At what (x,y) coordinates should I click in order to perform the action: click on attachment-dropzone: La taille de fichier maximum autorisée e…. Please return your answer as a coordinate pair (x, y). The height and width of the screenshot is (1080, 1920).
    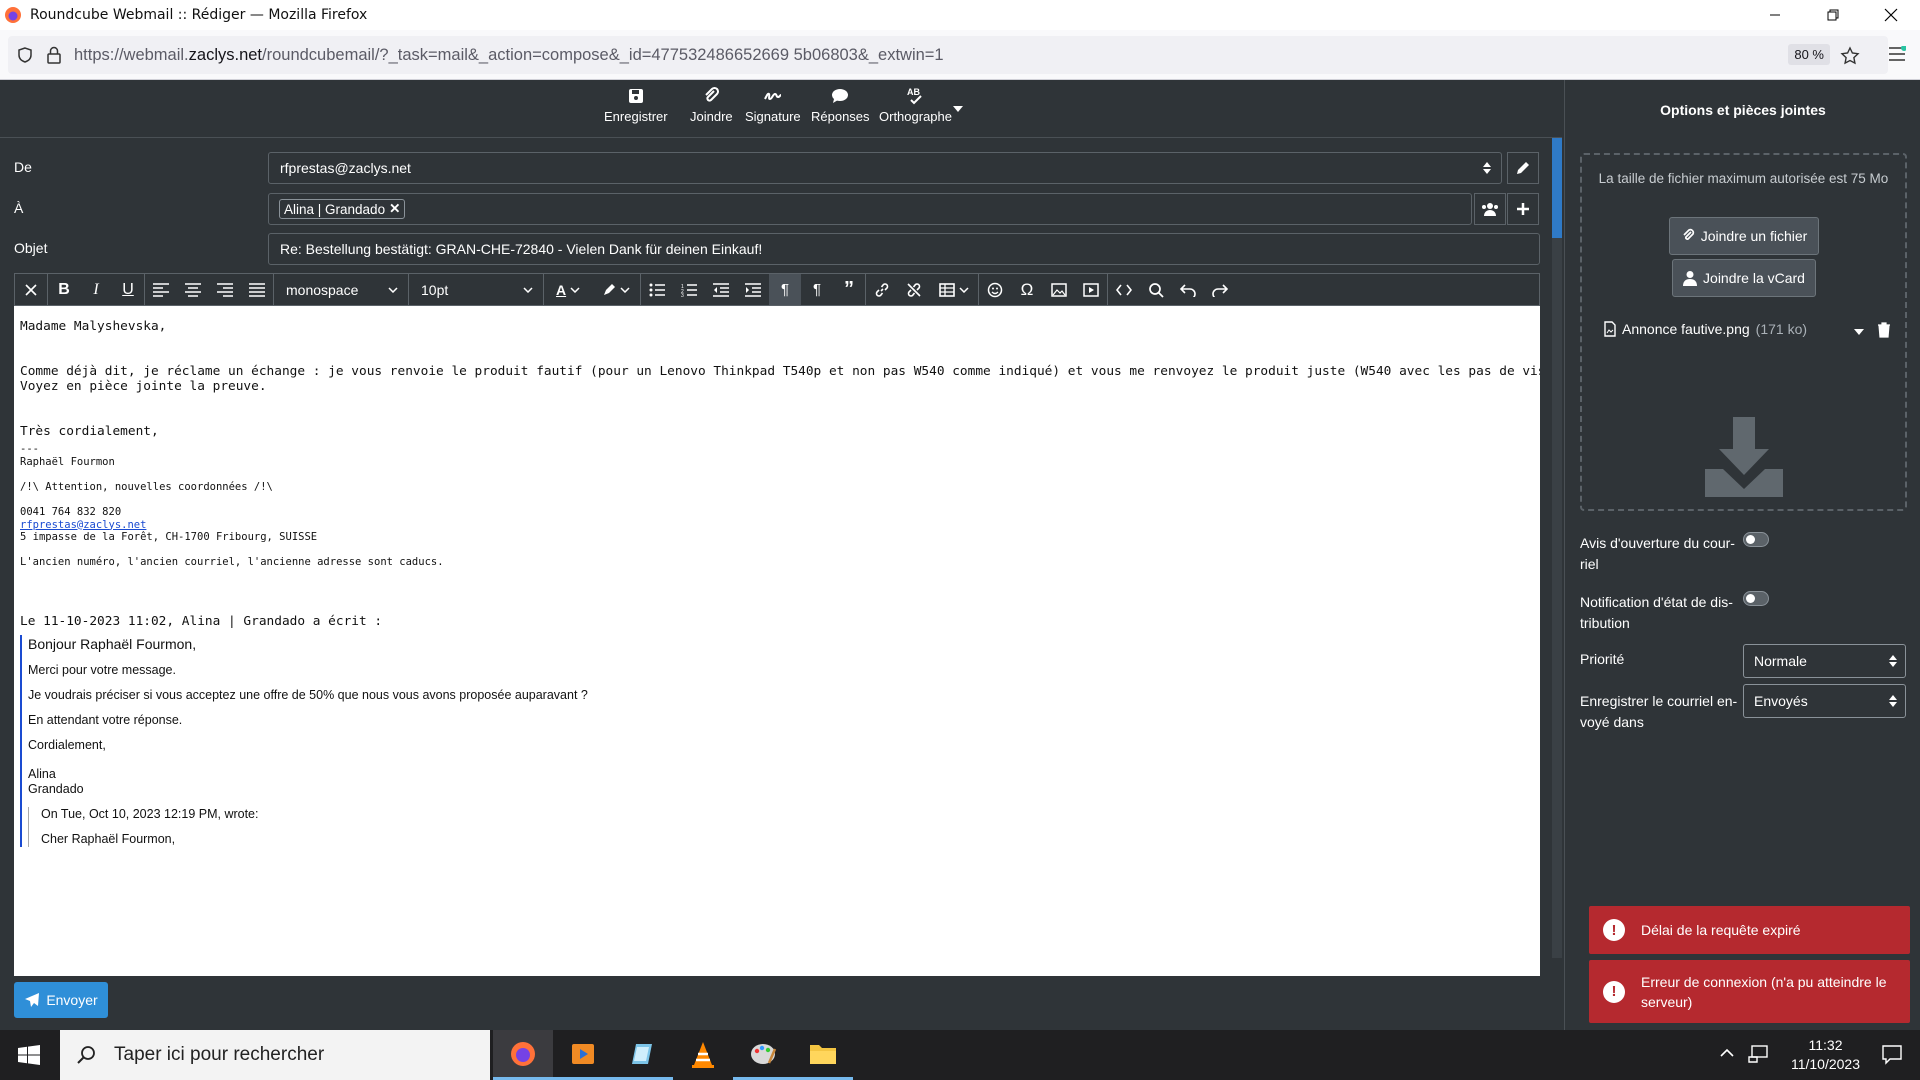
    Looking at the image, I should click on (1743, 332).